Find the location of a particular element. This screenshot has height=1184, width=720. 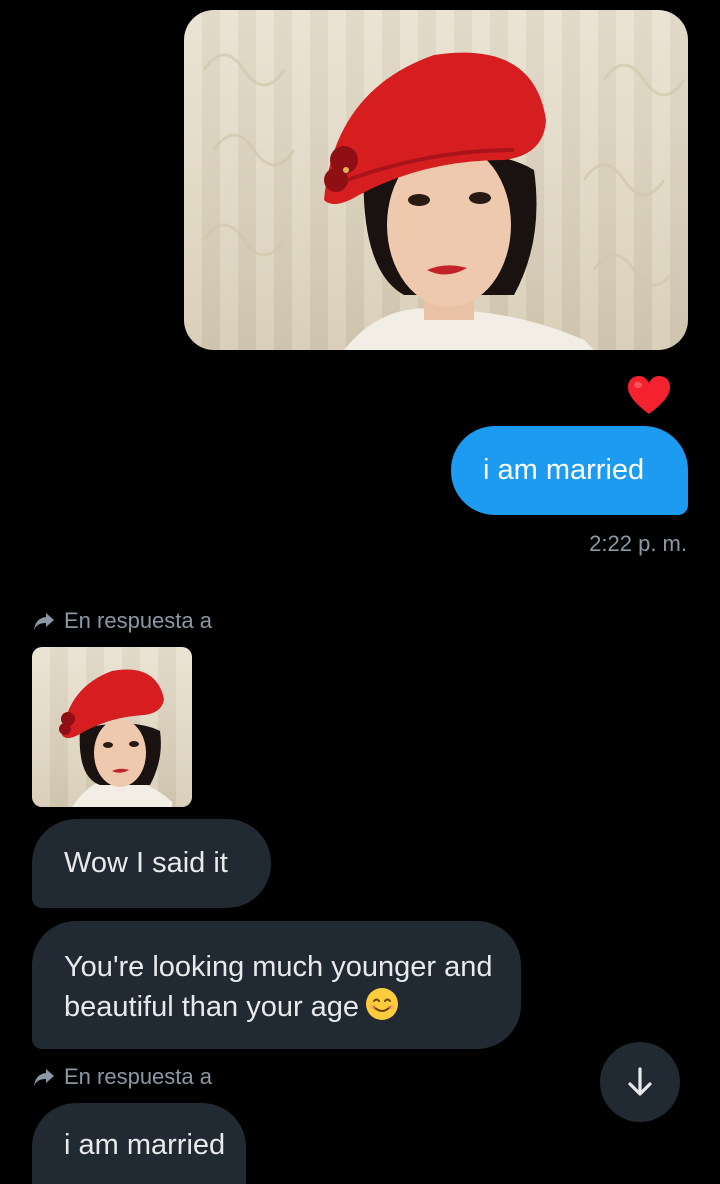

message-timestamp: 2:22 p. m. is located at coordinates (638, 543).